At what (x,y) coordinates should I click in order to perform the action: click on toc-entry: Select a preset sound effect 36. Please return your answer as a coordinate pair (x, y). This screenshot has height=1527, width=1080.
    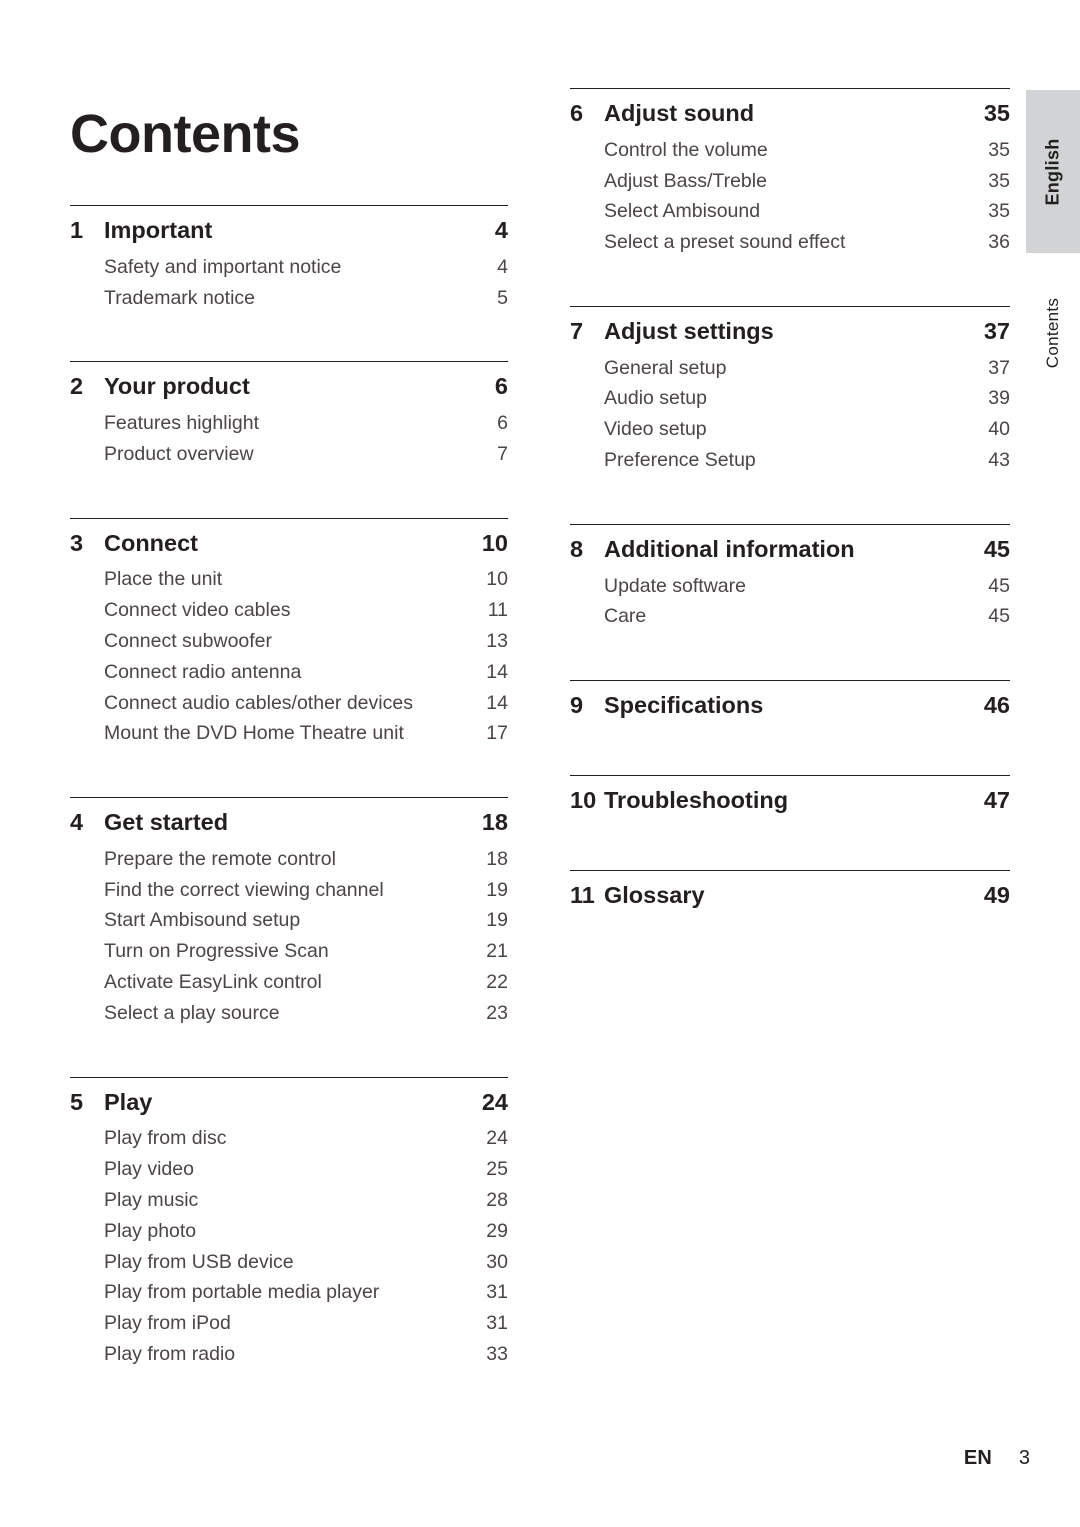
    Looking at the image, I should click on (790, 242).